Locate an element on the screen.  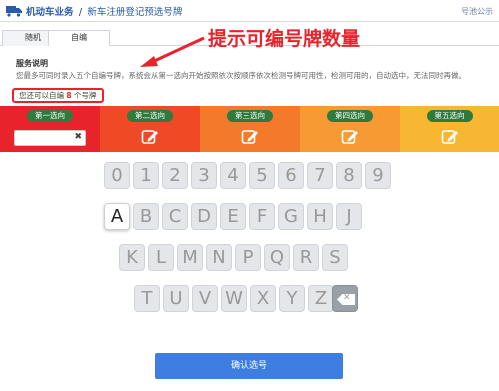
key-x: X is located at coordinates (263, 298).